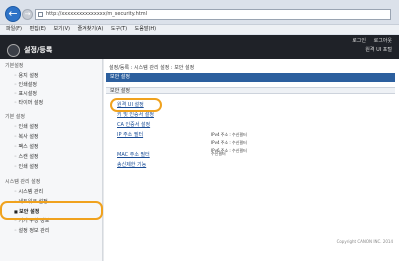 Image resolution: width=399 pixels, height=261 pixels. Describe the element at coordinates (364, 241) in the screenshot. I see `copyright: Copyright CANON INC. 2014` at that location.